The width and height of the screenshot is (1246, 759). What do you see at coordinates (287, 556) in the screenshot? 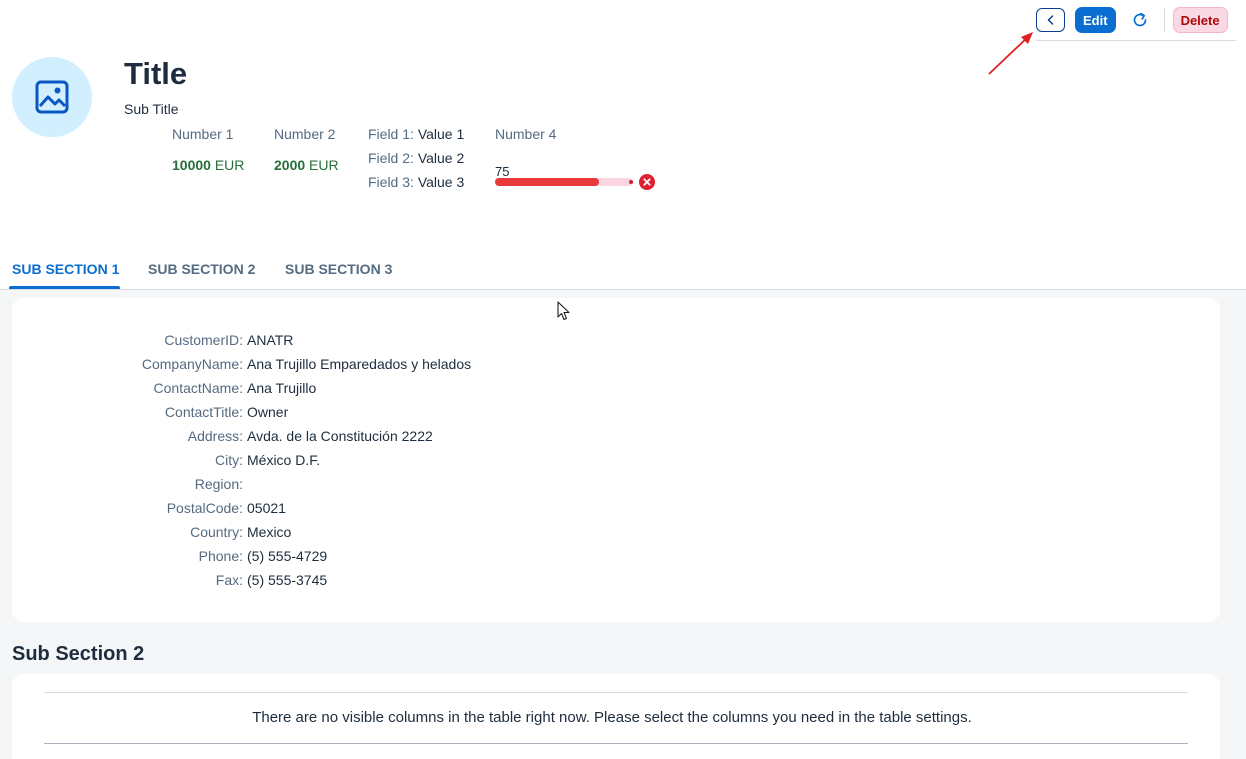
I see `form-value: (5) 555-4729` at bounding box center [287, 556].